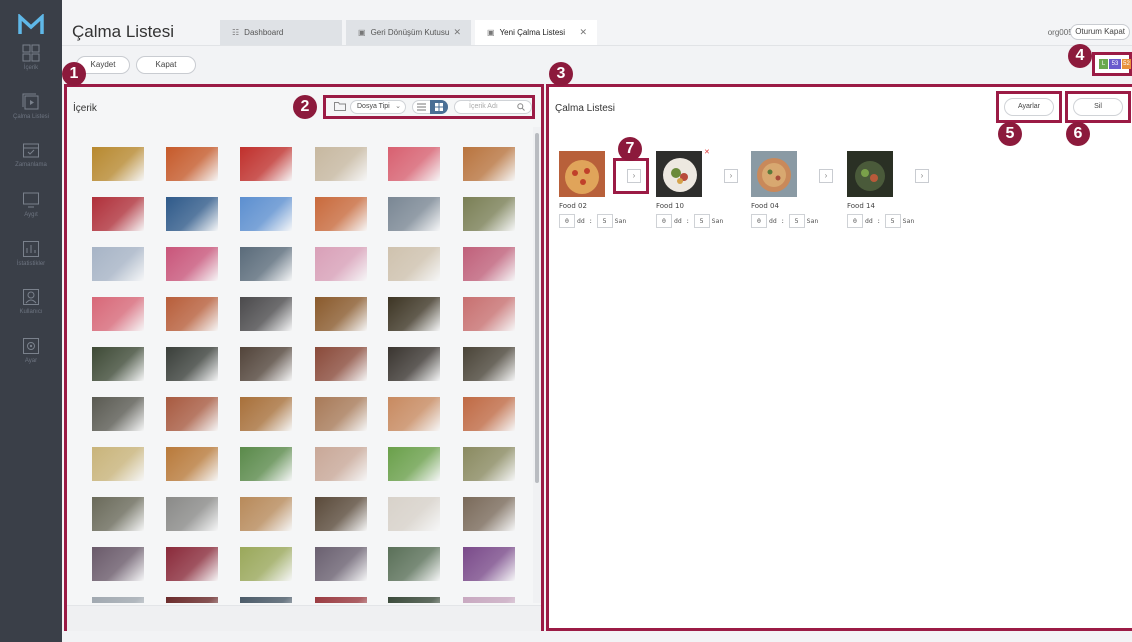  I want to click on sidebar-item-schedule: Zamanlama, so click(31, 165).